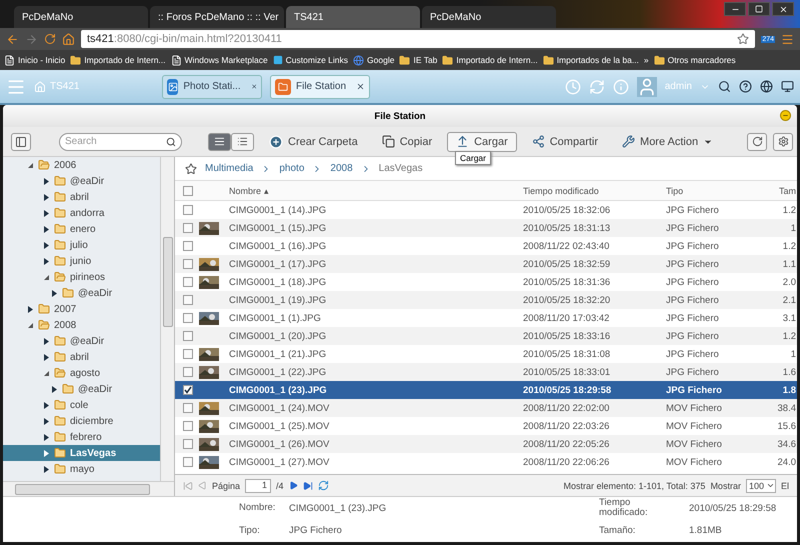  What do you see at coordinates (787, 86) in the screenshot?
I see `monitor-icon` at bounding box center [787, 86].